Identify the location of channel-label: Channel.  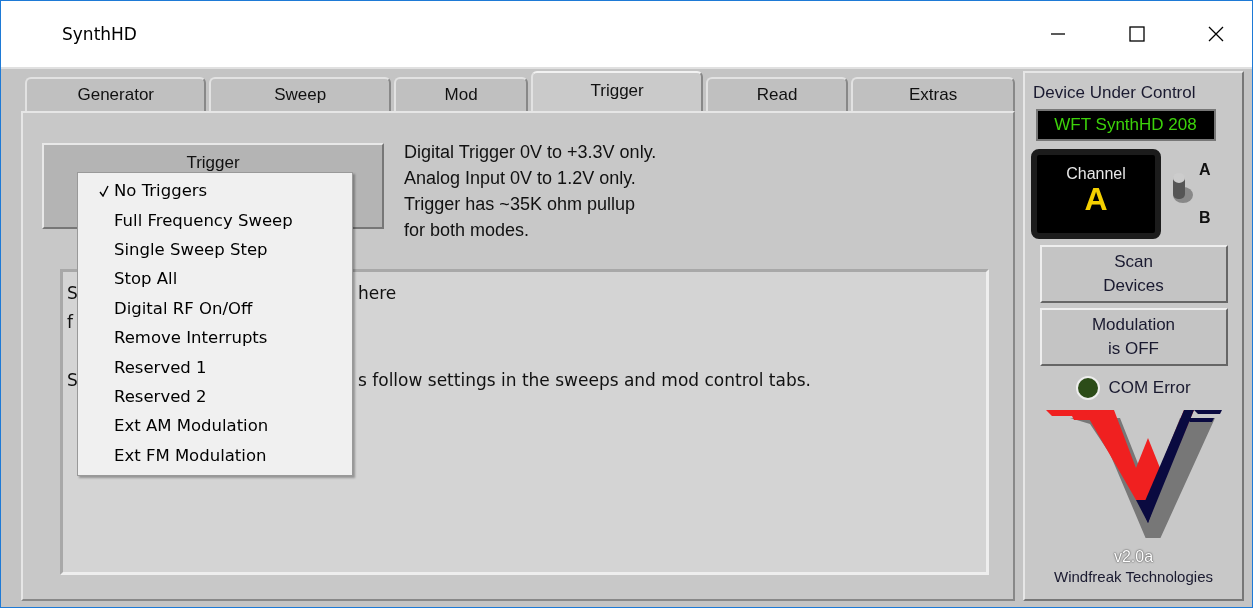
(1096, 174).